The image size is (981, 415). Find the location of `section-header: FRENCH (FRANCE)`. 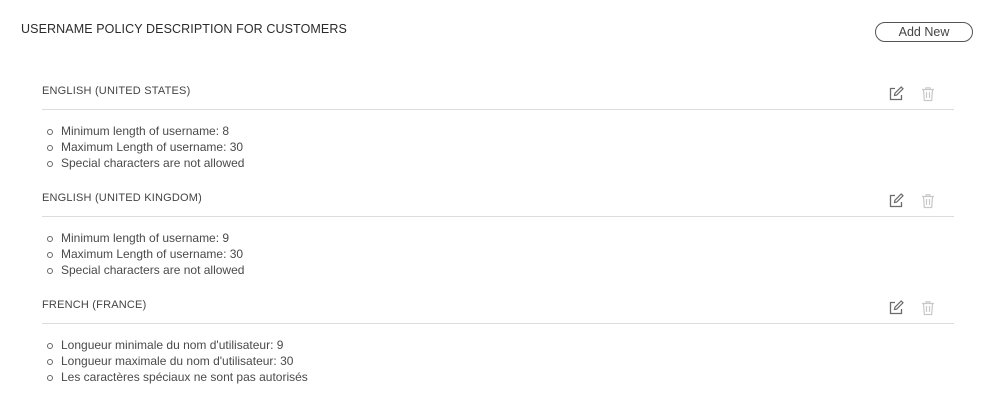

section-header: FRENCH (FRANCE) is located at coordinates (498, 306).